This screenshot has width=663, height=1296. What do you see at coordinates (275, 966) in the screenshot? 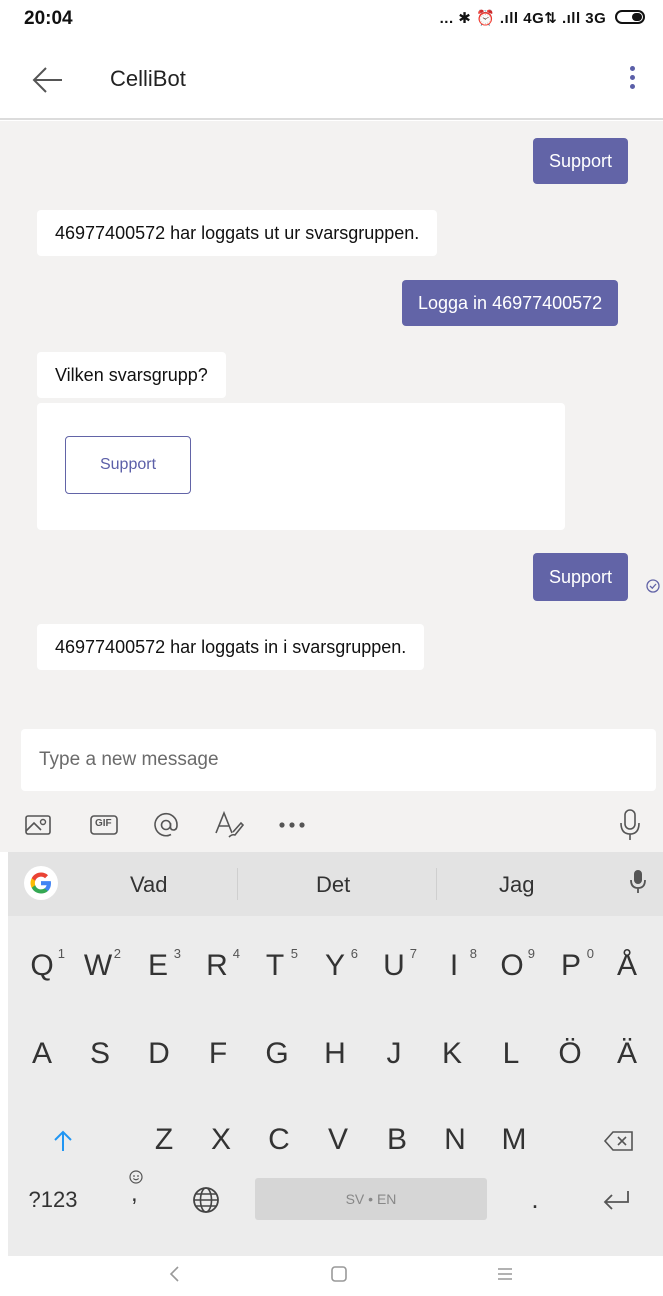
I see `key-t: T5` at bounding box center [275, 966].